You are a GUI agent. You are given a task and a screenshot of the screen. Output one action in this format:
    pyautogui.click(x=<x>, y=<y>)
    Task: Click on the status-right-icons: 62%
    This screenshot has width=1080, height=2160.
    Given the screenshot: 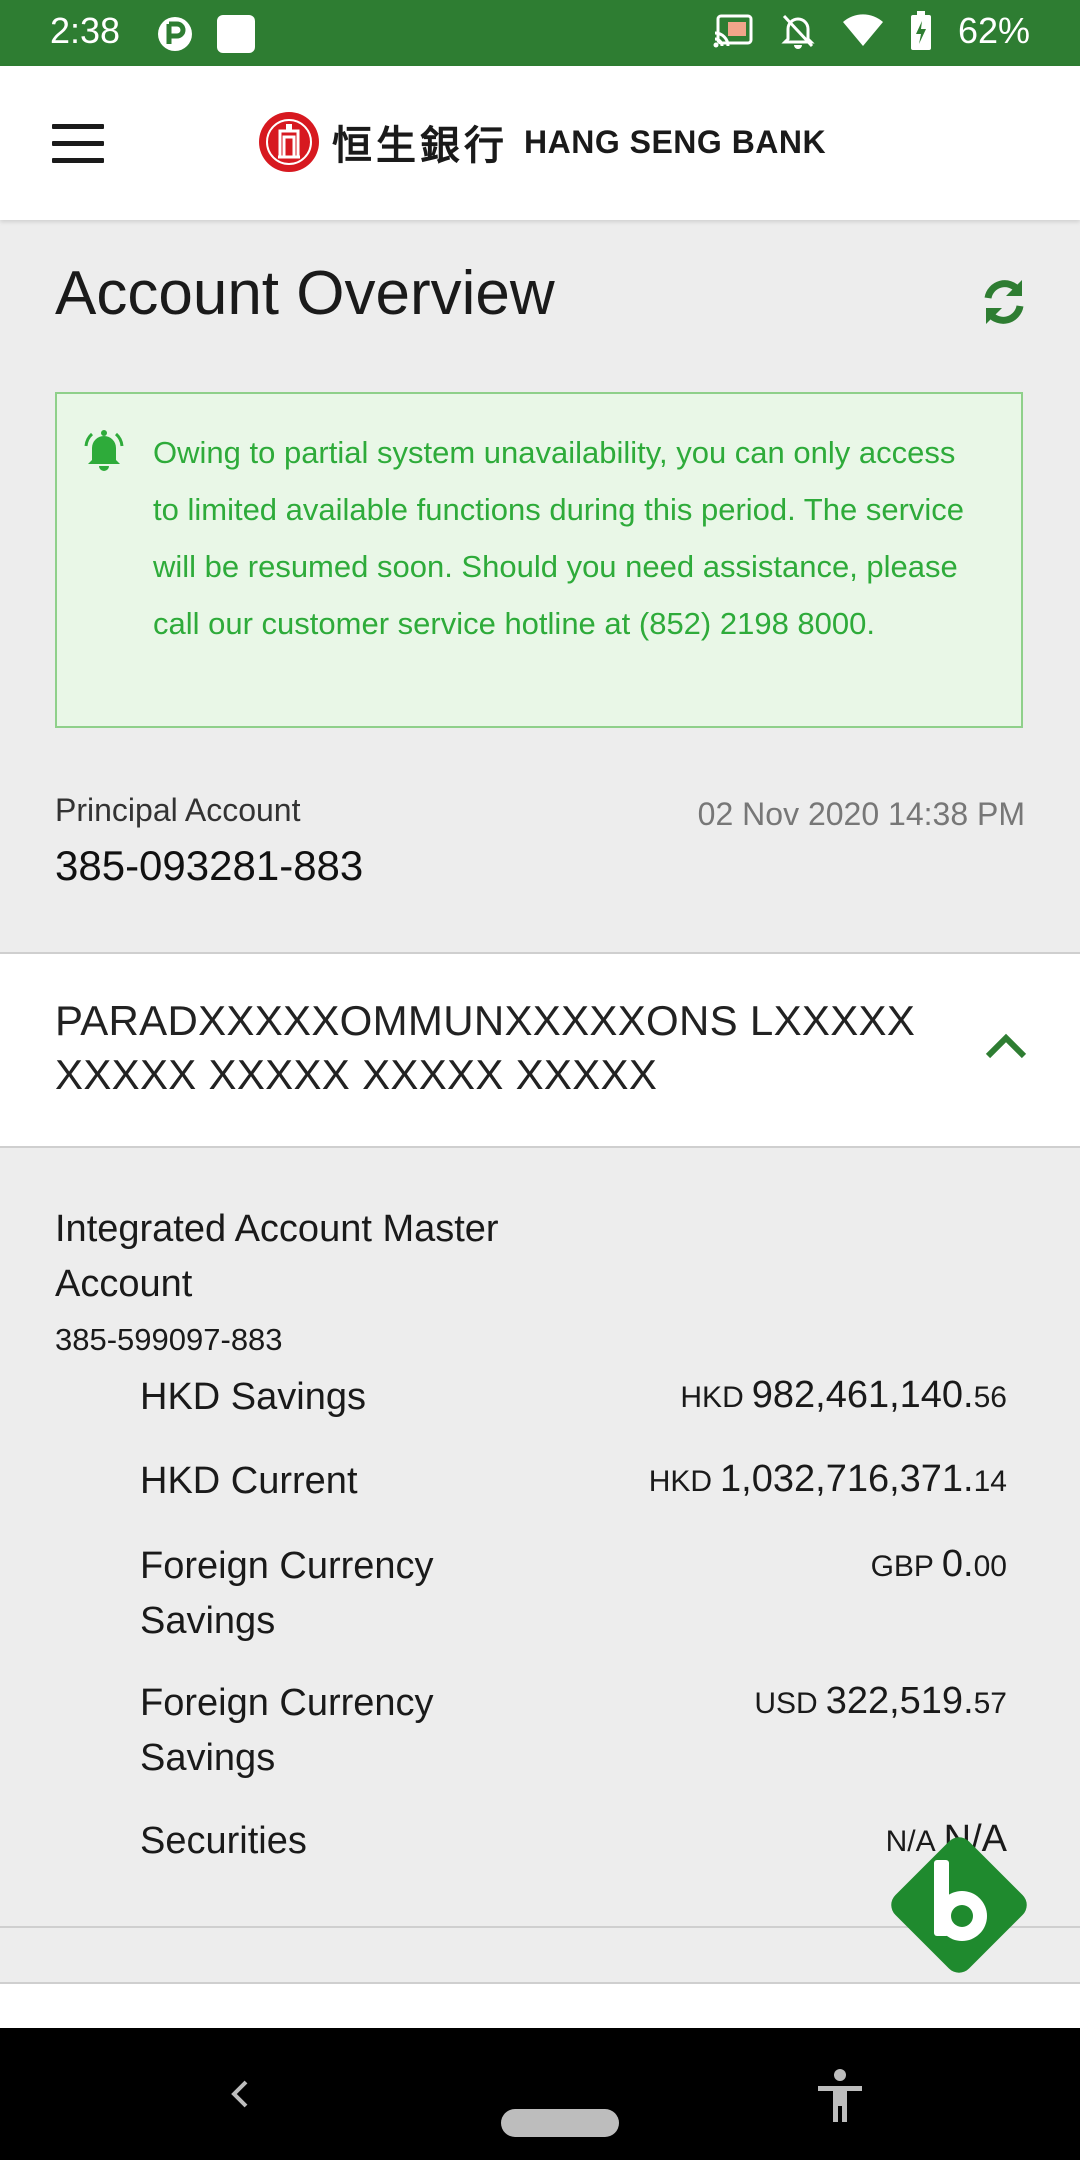 What is the action you would take?
    pyautogui.click(x=871, y=31)
    